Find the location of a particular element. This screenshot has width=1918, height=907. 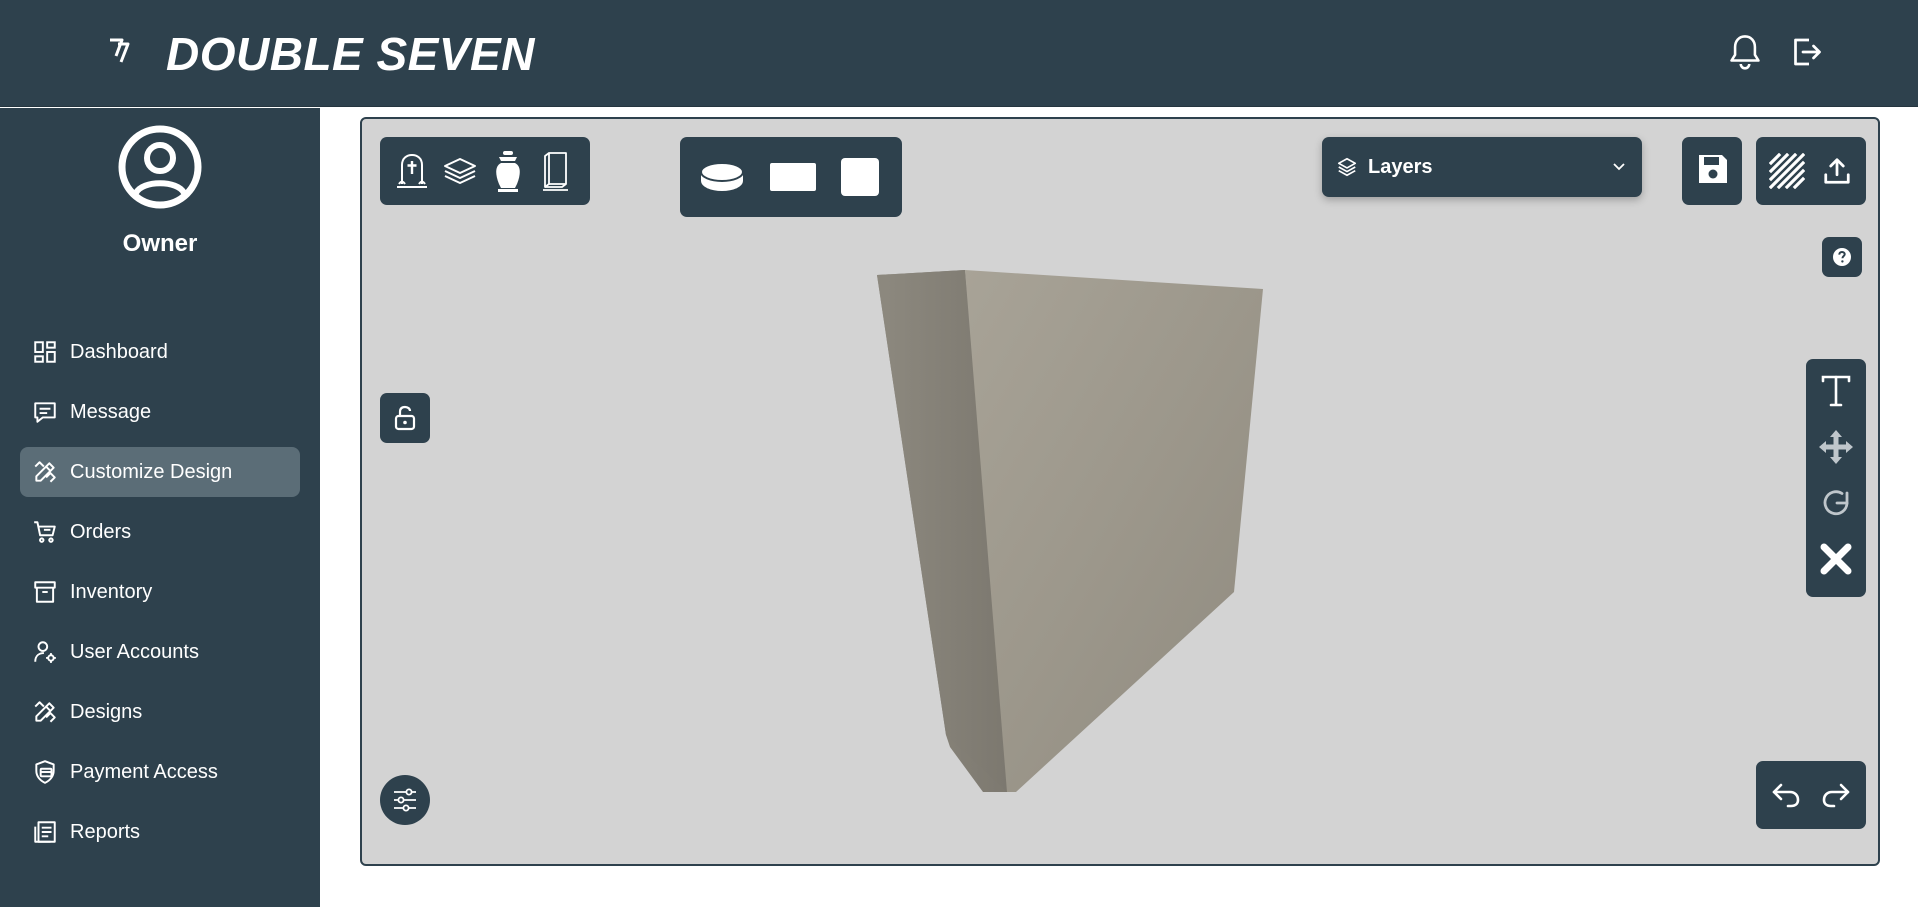

brand-title: DOUBLE SEVEN is located at coordinates (350, 54).